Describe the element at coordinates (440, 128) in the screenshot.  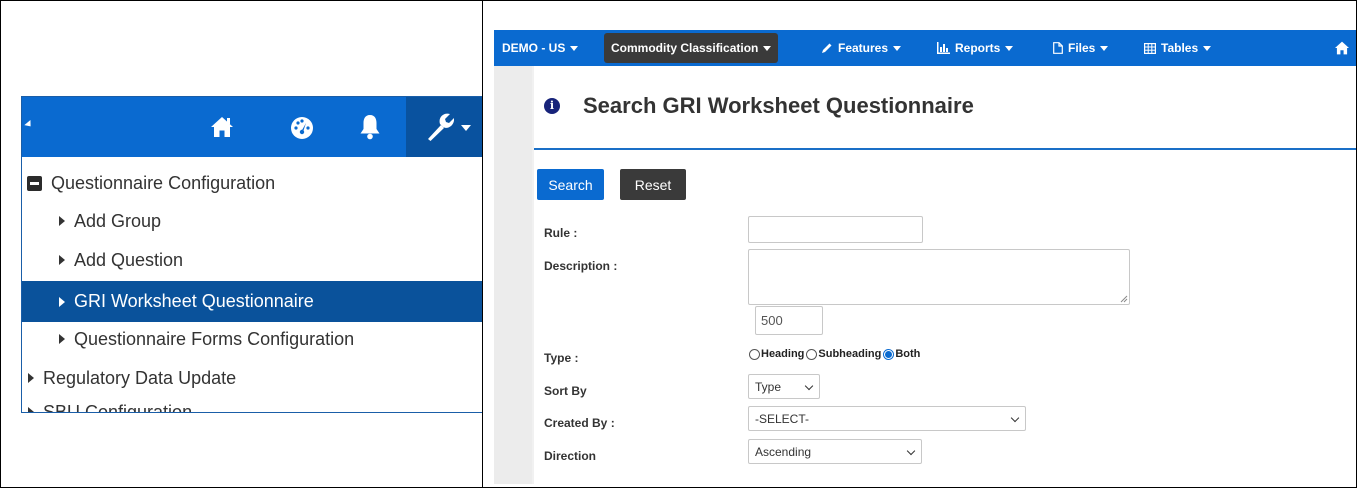
I see `wrench-icon` at that location.